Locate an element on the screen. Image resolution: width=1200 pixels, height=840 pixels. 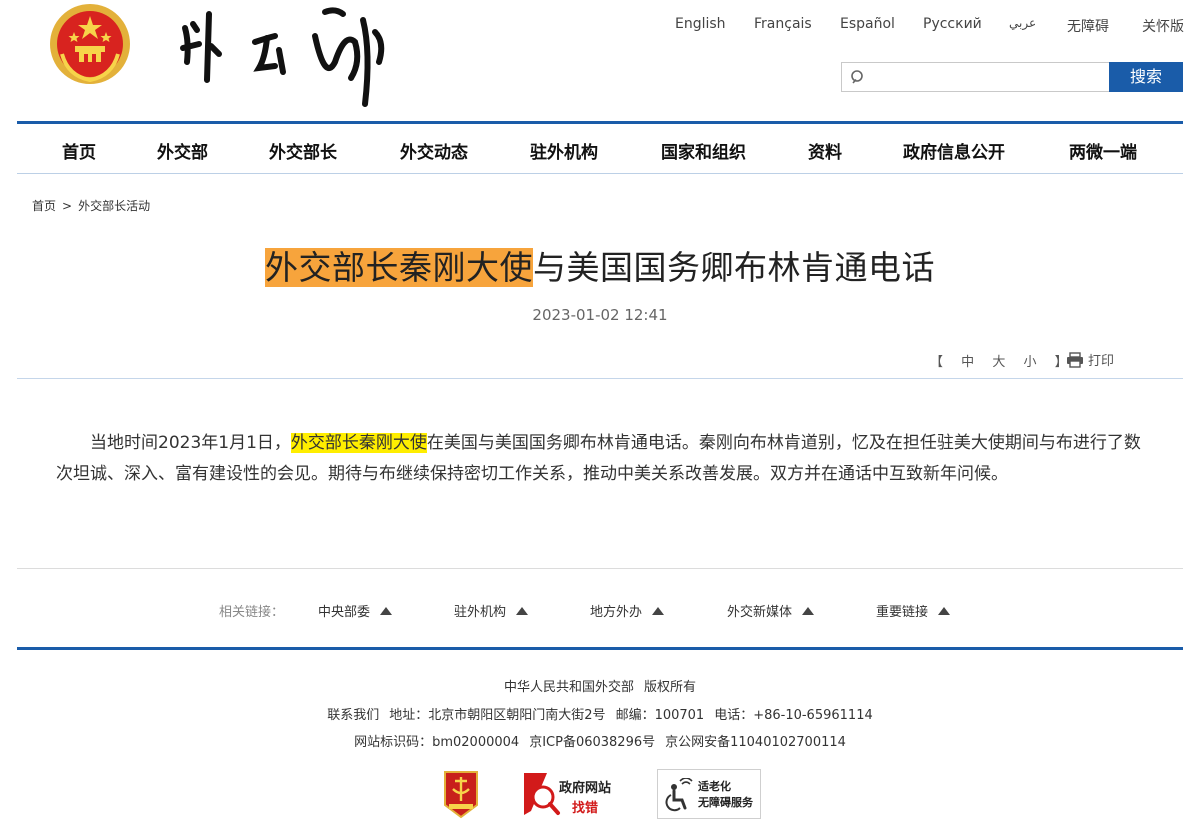
nav-home: 首页 is located at coordinates (79, 150).